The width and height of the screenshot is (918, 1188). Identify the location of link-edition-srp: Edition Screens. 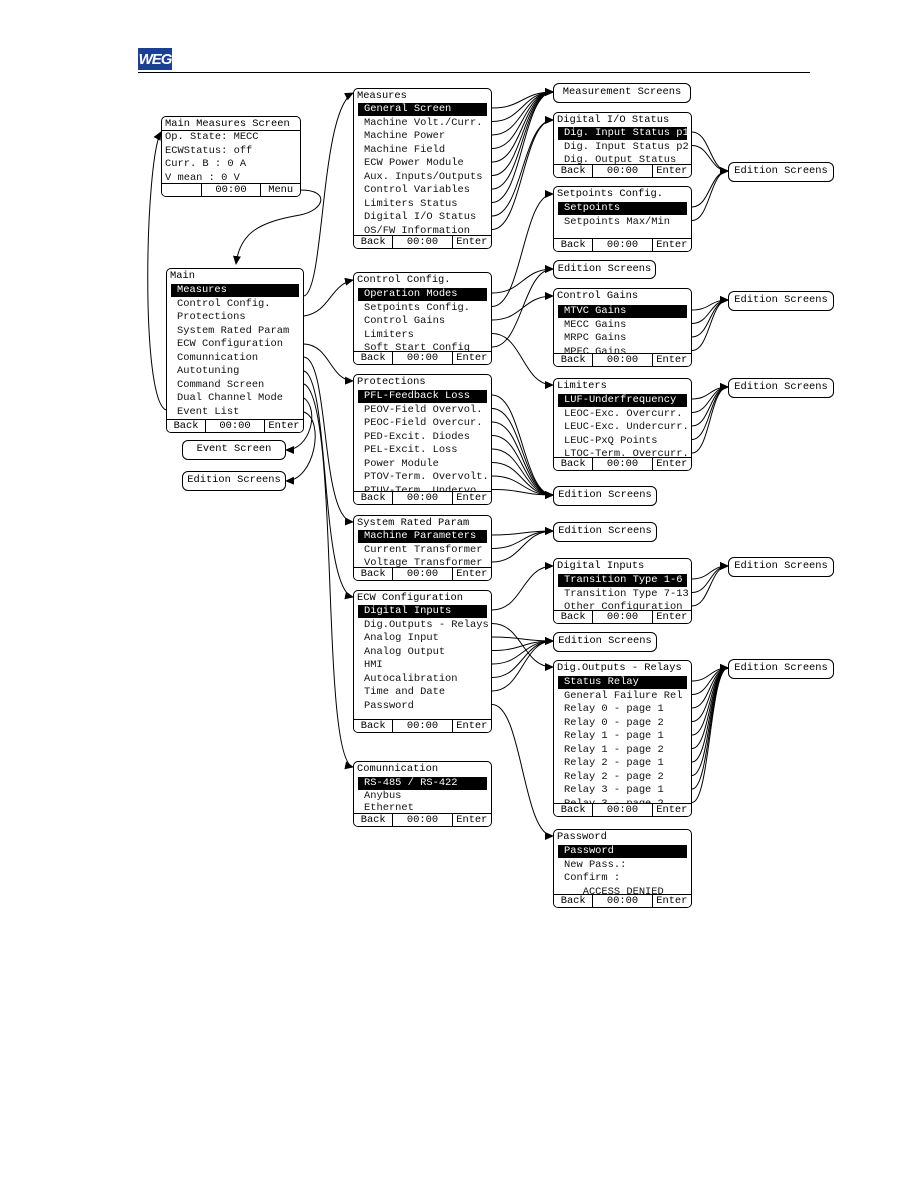
(605, 532).